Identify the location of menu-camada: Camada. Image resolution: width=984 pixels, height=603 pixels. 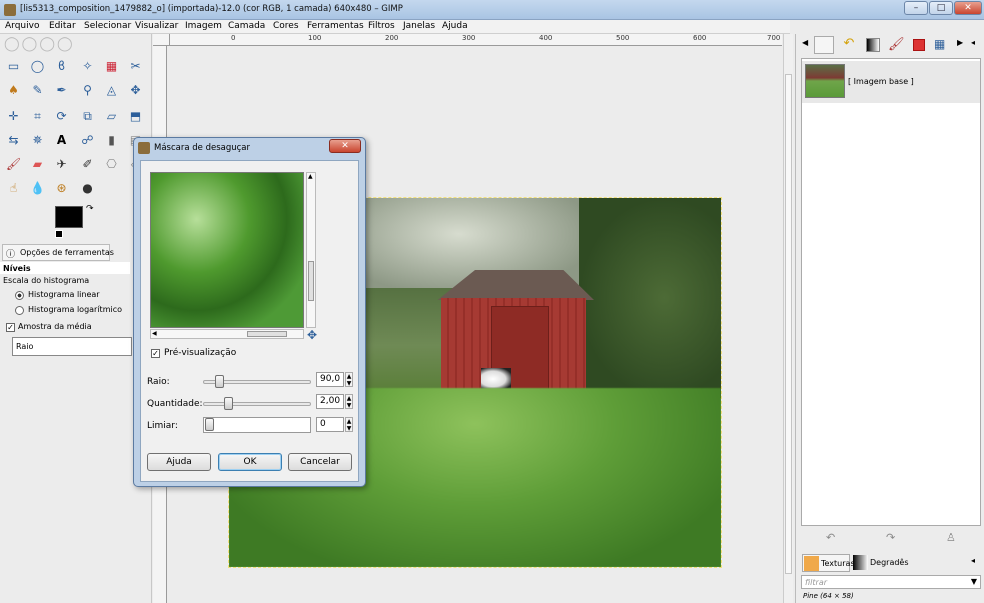
(246, 26).